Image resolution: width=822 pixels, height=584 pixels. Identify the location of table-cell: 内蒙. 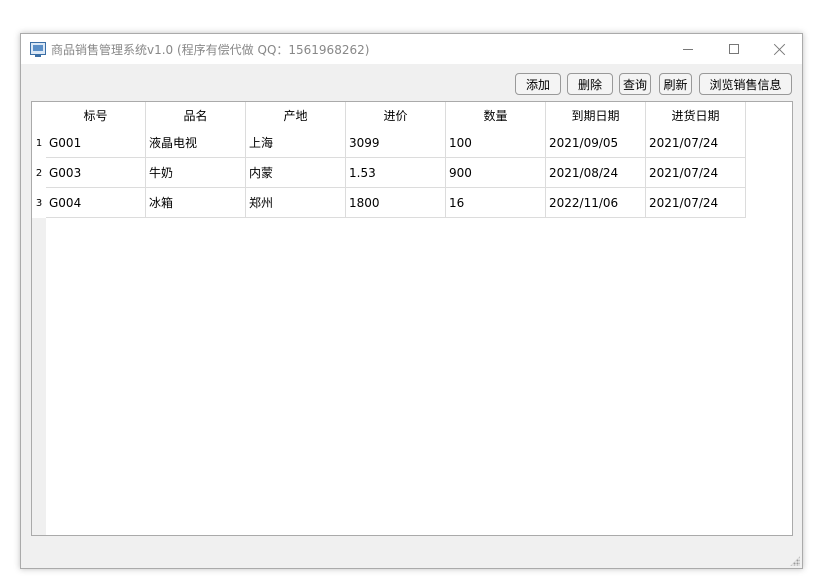
(296, 173).